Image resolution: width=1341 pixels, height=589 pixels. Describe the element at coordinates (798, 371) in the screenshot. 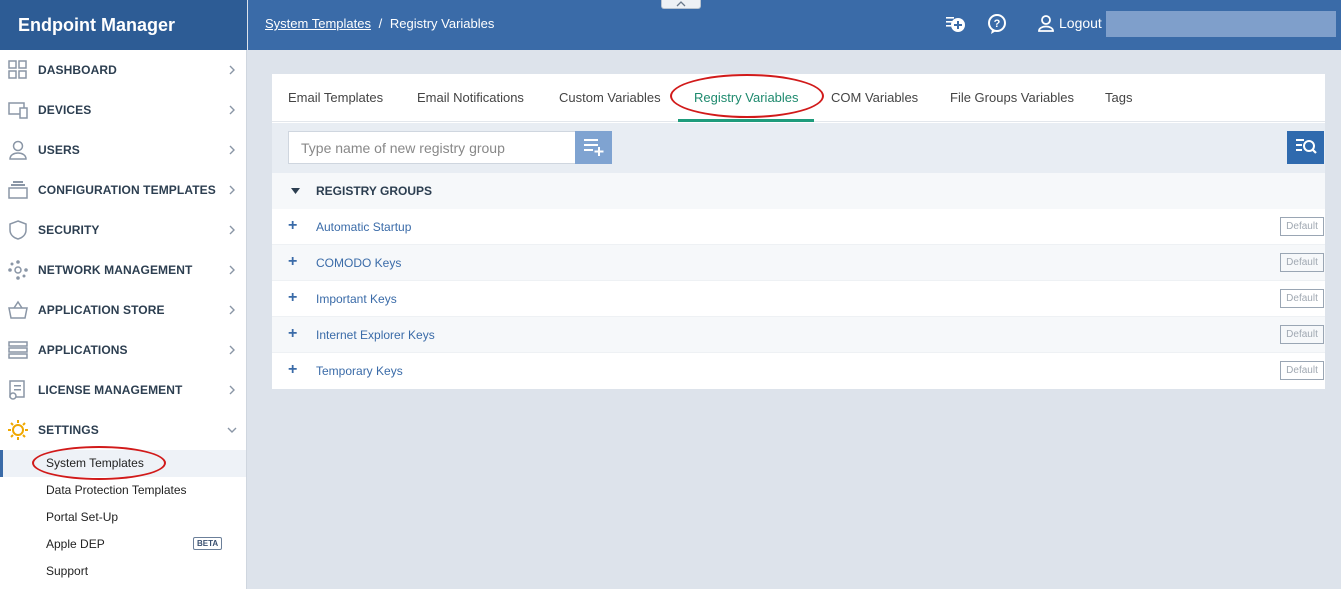

I see `registry-group-row: + Temporary Keys Default` at that location.